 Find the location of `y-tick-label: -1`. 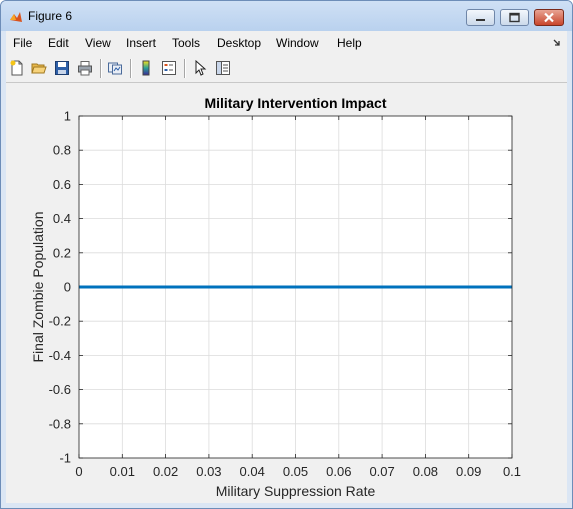

y-tick-label: -1 is located at coordinates (65, 458).